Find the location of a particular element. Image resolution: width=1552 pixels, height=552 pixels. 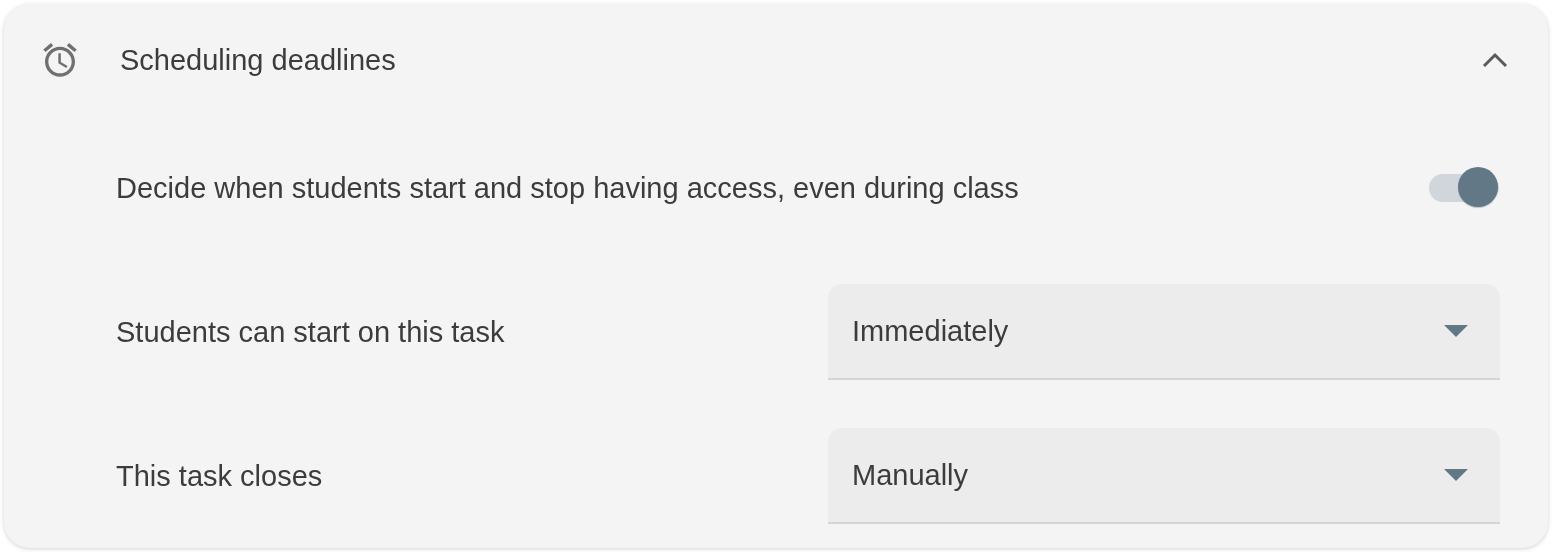

toggle-label: Decide when students start and stop having access, even during class is located at coordinates (567, 188).